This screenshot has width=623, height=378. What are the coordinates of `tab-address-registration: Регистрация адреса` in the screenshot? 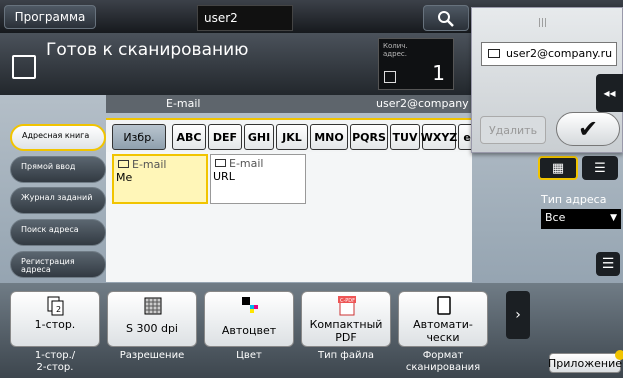 It's located at (58, 264).